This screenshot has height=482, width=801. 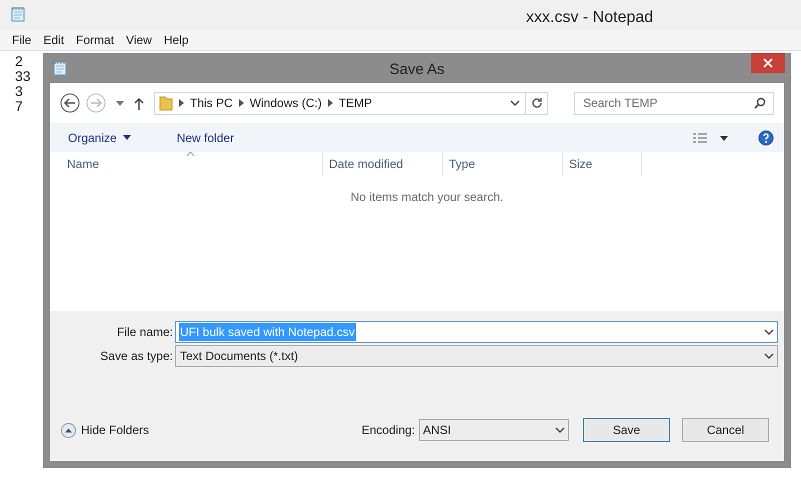 What do you see at coordinates (19, 106) in the screenshot?
I see `text-line: 7` at bounding box center [19, 106].